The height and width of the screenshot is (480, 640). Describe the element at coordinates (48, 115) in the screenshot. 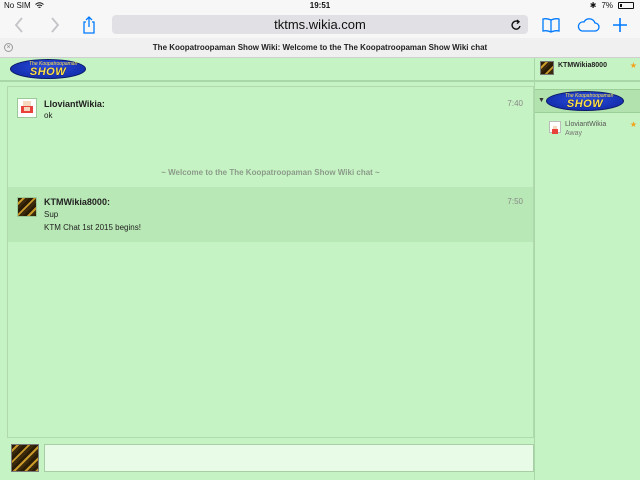

I see `message-text: ok` at that location.